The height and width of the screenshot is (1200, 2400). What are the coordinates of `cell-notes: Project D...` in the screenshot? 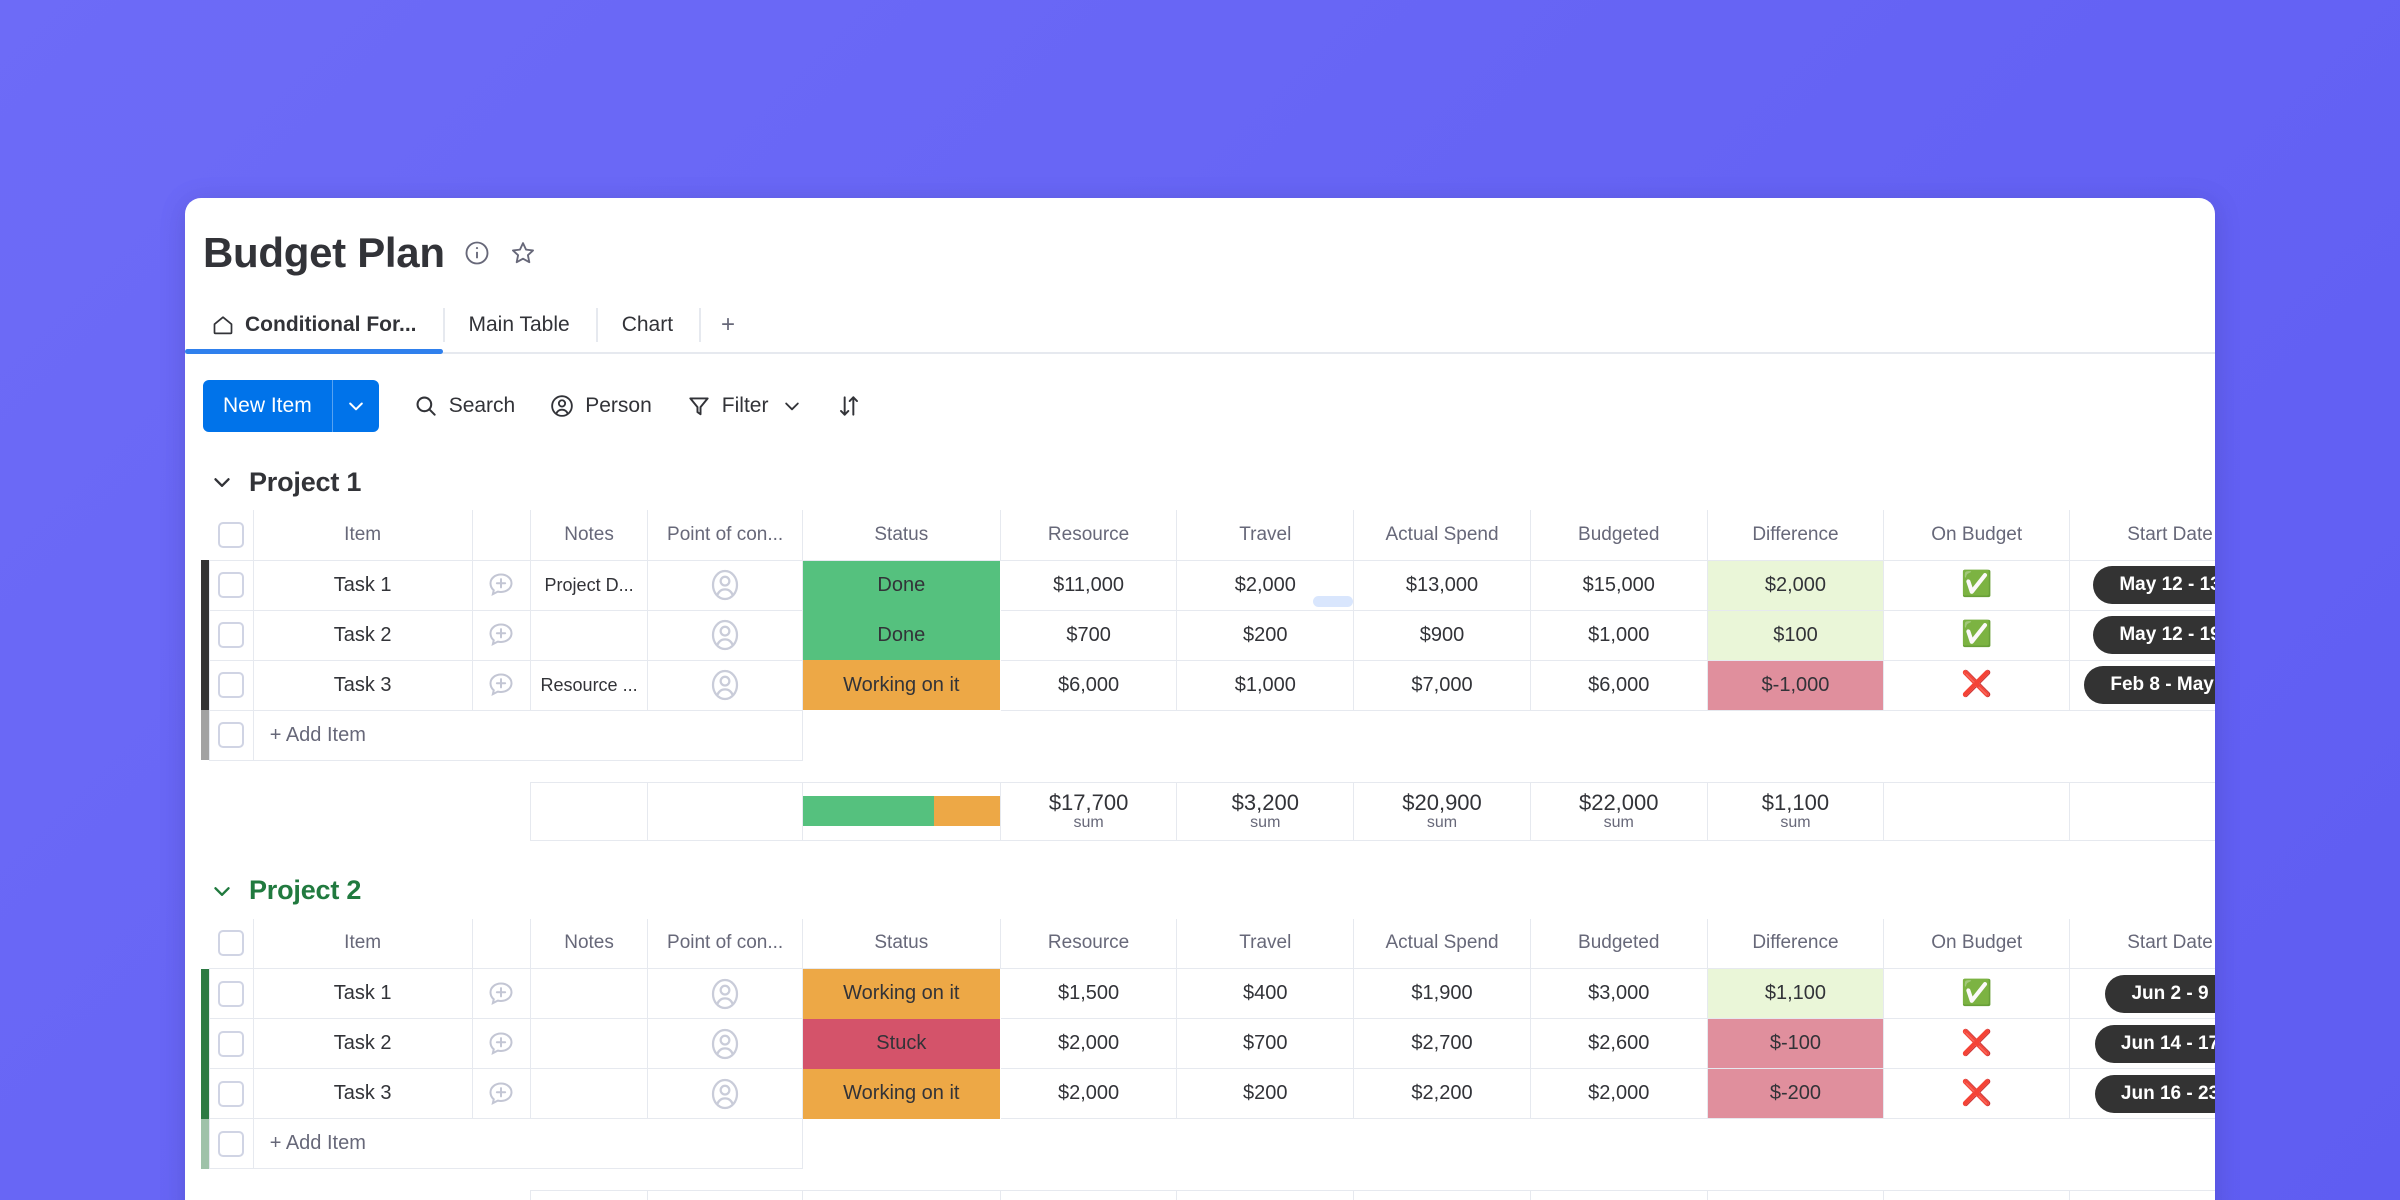 It's located at (589, 585).